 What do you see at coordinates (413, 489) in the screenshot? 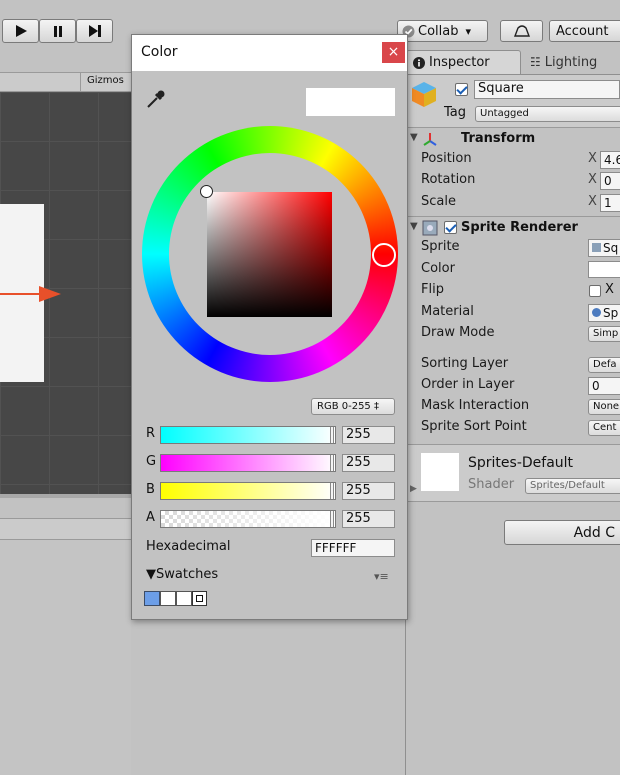
I see `material-foldout-icon: ▶` at bounding box center [413, 489].